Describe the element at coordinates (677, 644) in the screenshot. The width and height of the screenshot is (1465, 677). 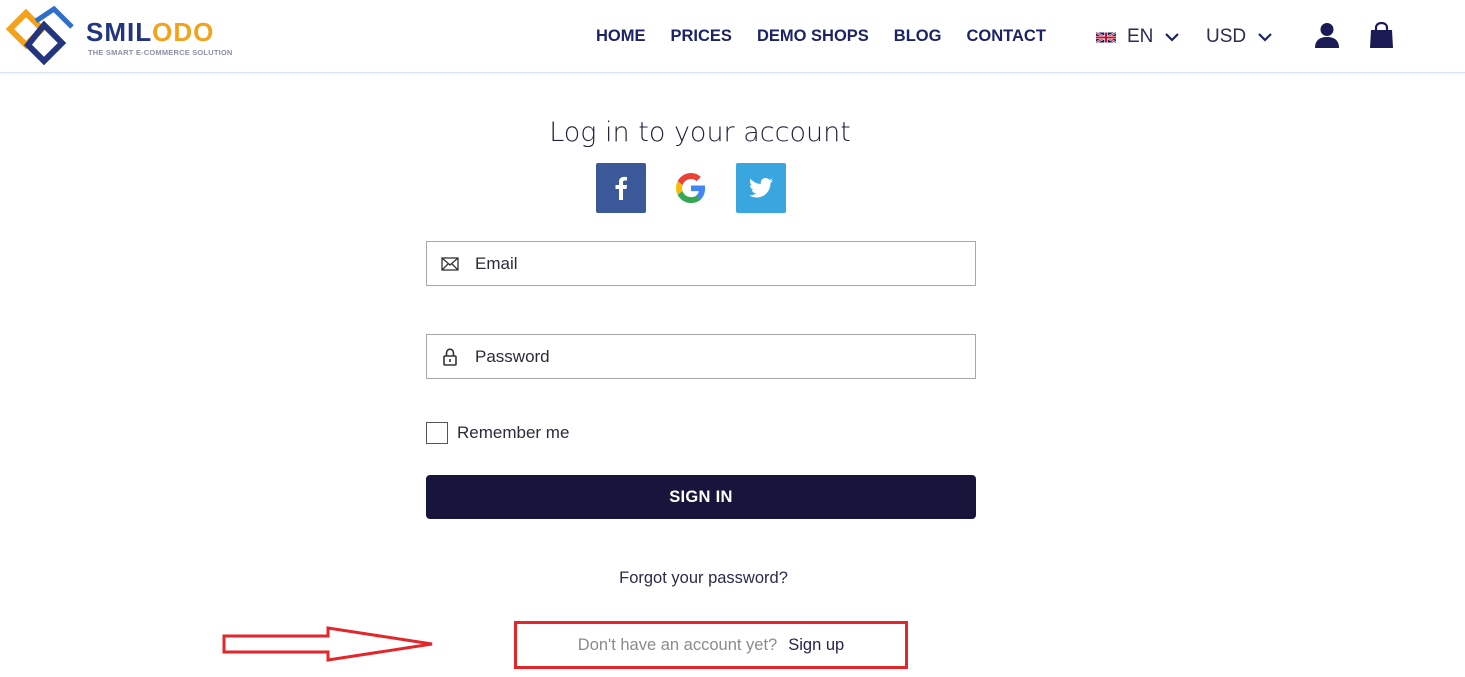
I see `signup-question: Don't have an account yet?` at that location.